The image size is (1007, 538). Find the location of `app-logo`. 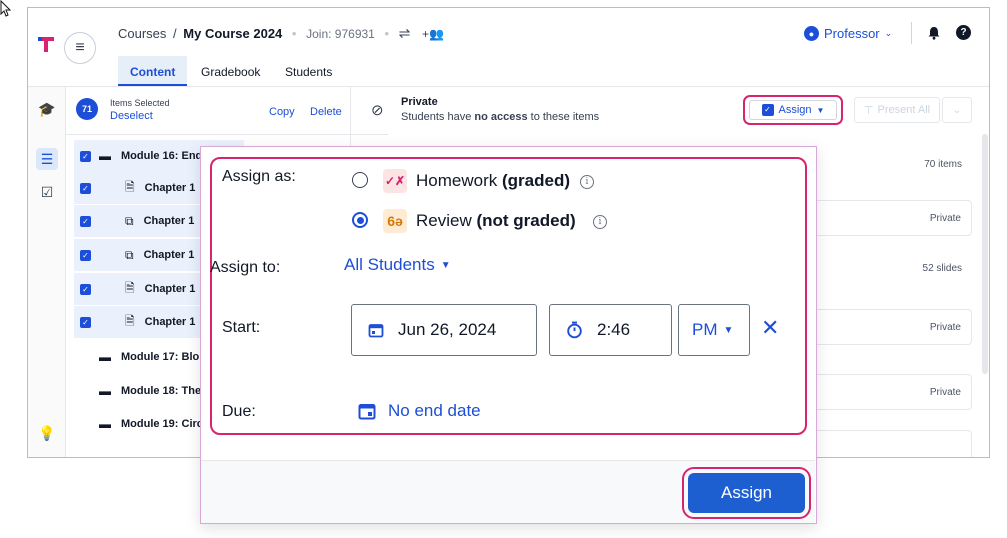

app-logo is located at coordinates (46, 44).